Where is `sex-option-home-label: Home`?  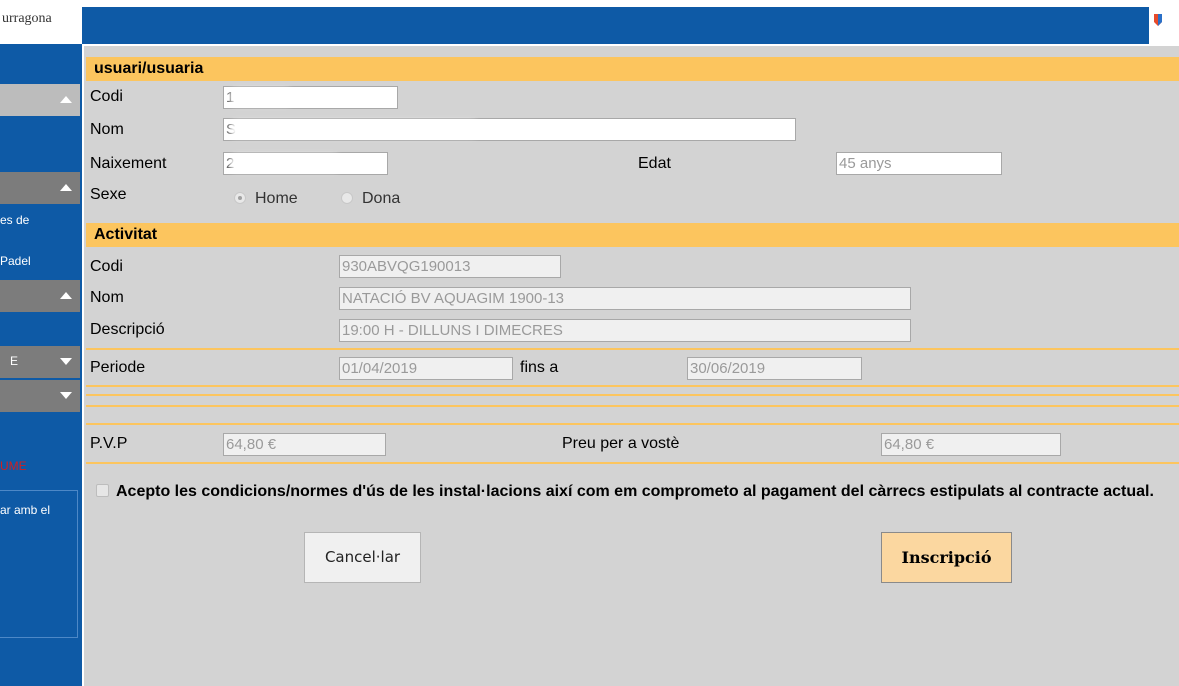 sex-option-home-label: Home is located at coordinates (276, 198).